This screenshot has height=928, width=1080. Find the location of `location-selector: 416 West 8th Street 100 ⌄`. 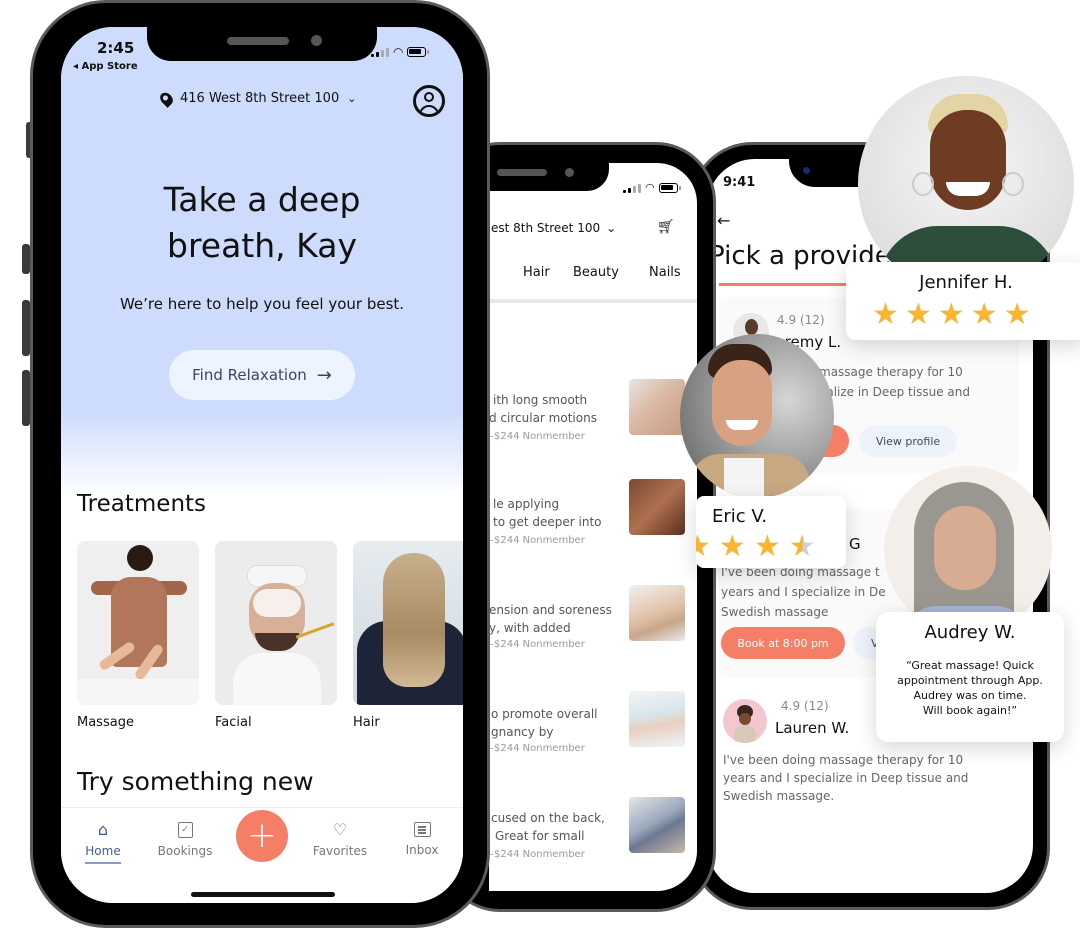

location-selector: 416 West 8th Street 100 ⌄ is located at coordinates (257, 98).